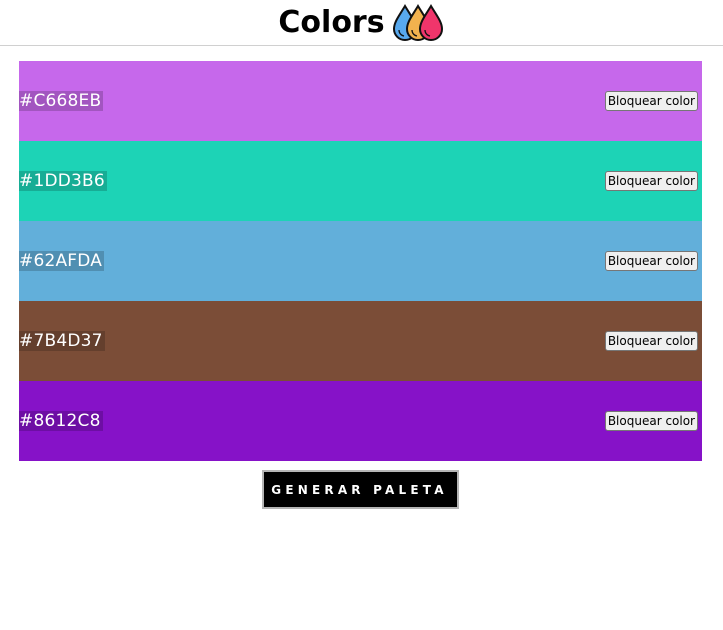  I want to click on color-hex-label: #7B4D37, so click(62, 341).